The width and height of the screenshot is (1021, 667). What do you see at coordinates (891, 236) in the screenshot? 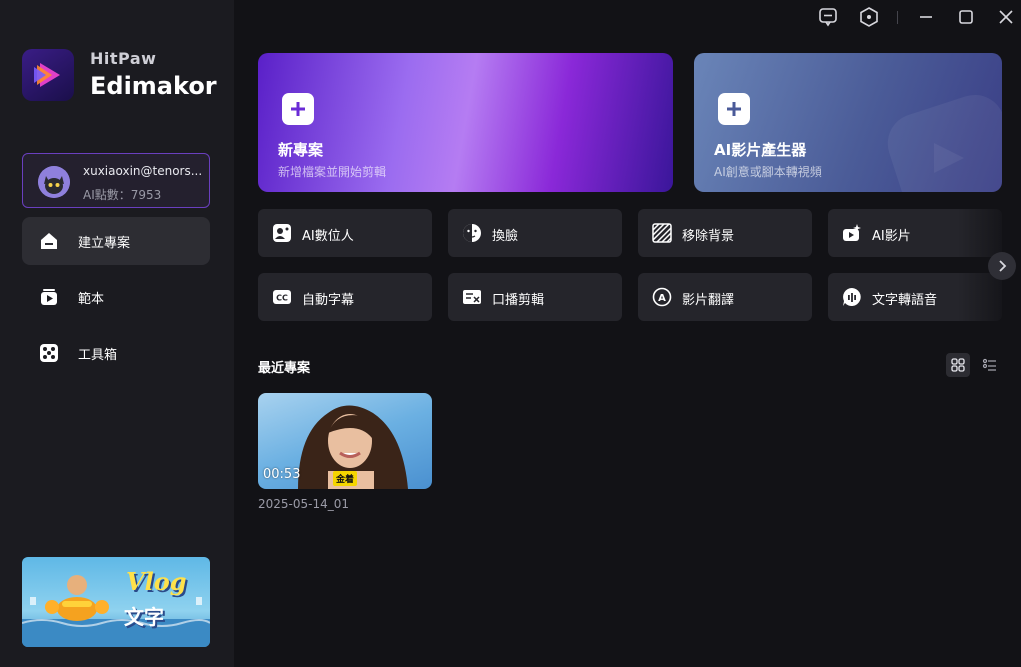
I see `tool-label: AI影片` at bounding box center [891, 236].